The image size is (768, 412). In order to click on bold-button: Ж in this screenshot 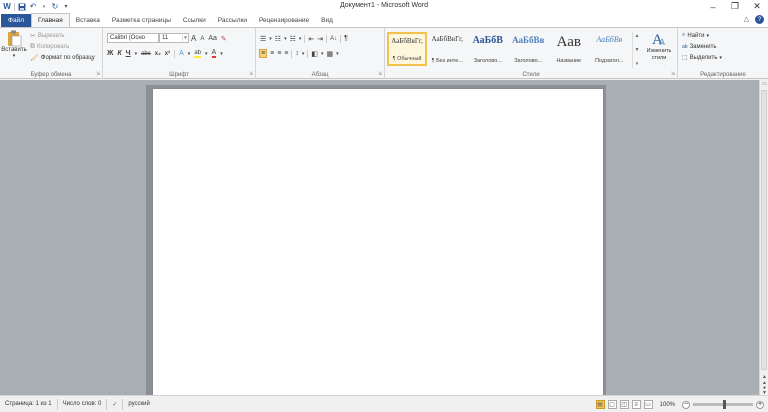, I will do `click(110, 53)`.